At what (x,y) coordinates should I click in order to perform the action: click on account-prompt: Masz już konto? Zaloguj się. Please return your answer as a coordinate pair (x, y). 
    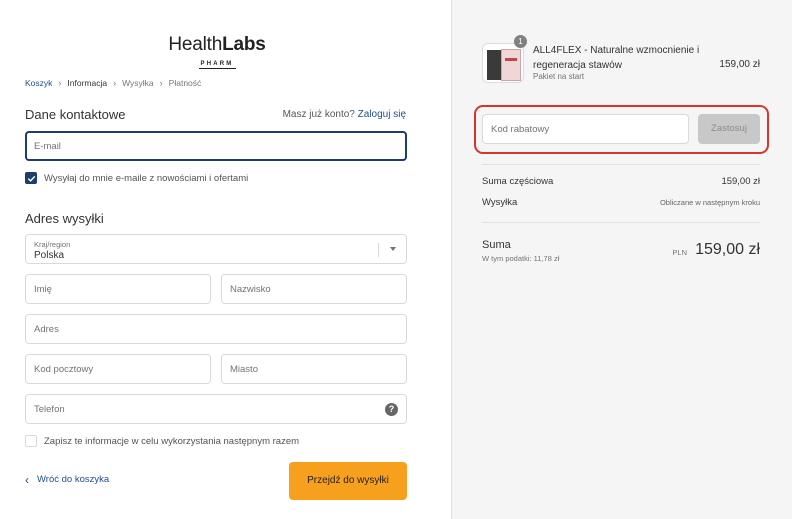
    Looking at the image, I should click on (344, 114).